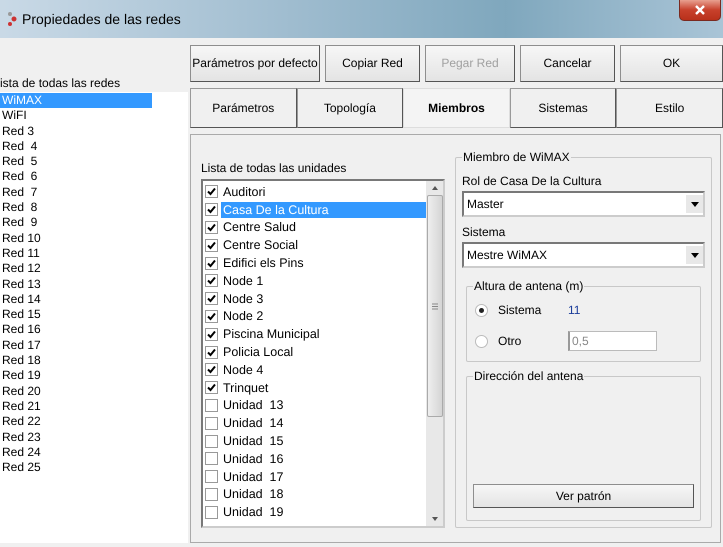  What do you see at coordinates (435, 306) in the screenshot?
I see `grip-icon` at bounding box center [435, 306].